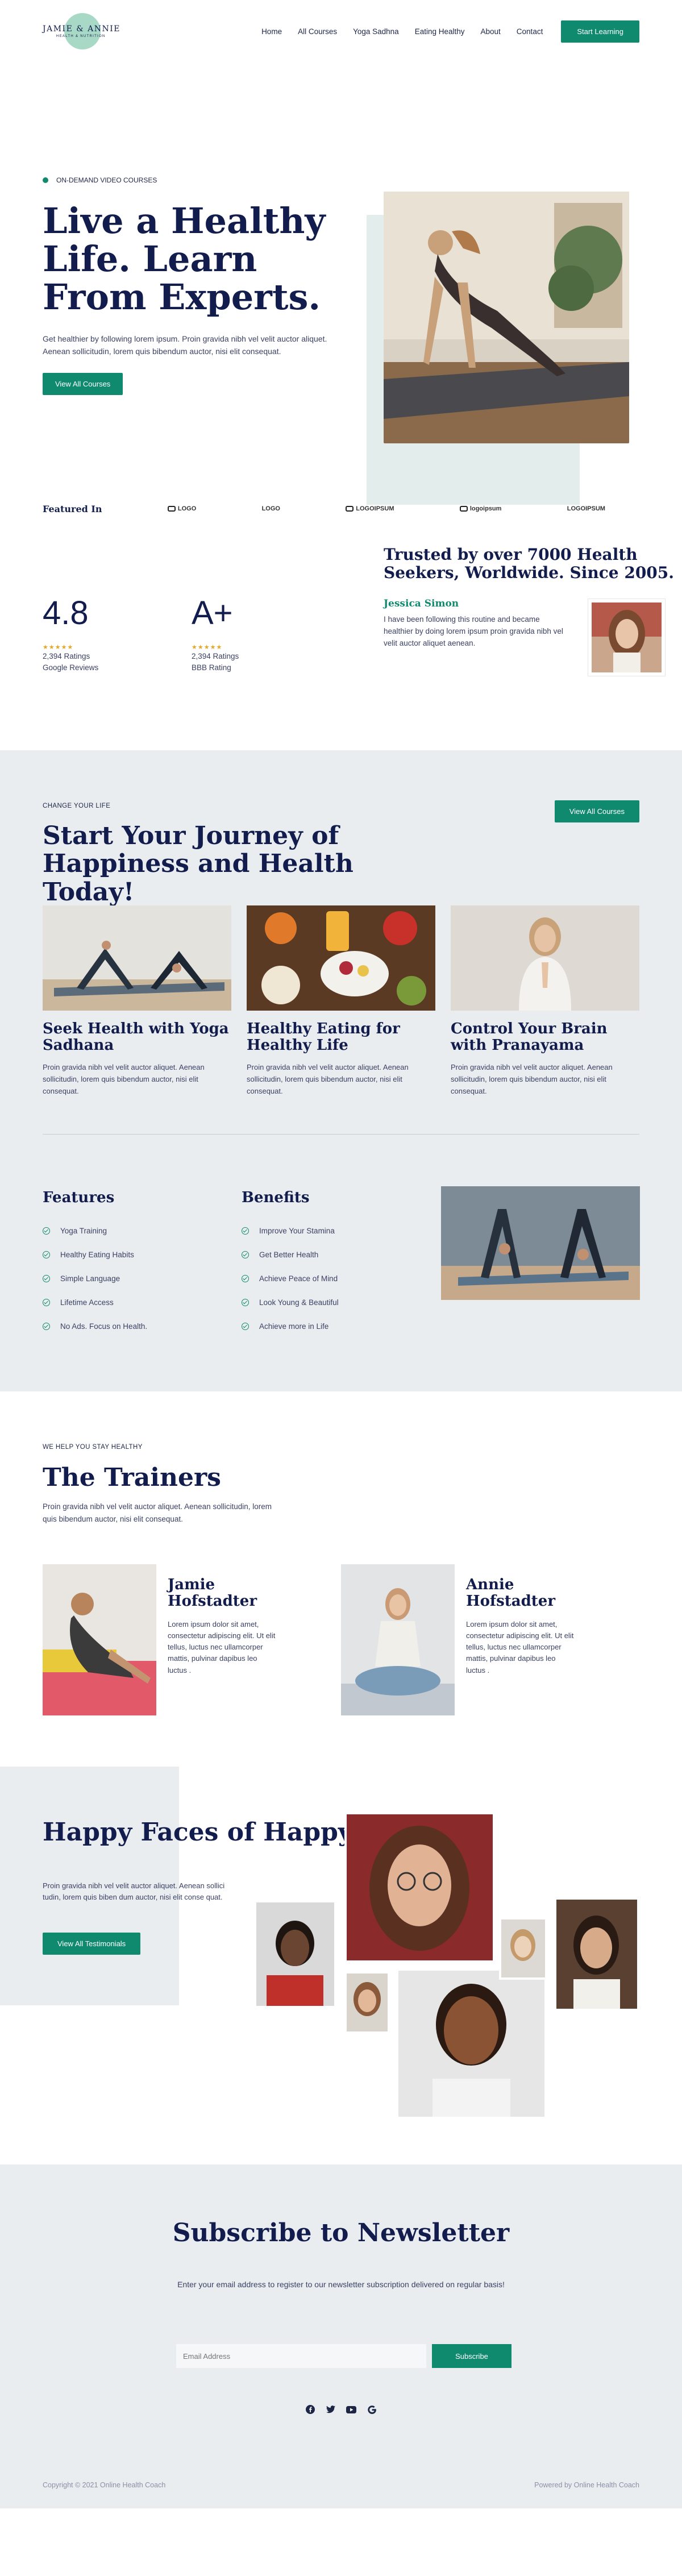 Image resolution: width=682 pixels, height=2576 pixels. I want to click on newsletter-title: Subscribe to Newsletter, so click(341, 2232).